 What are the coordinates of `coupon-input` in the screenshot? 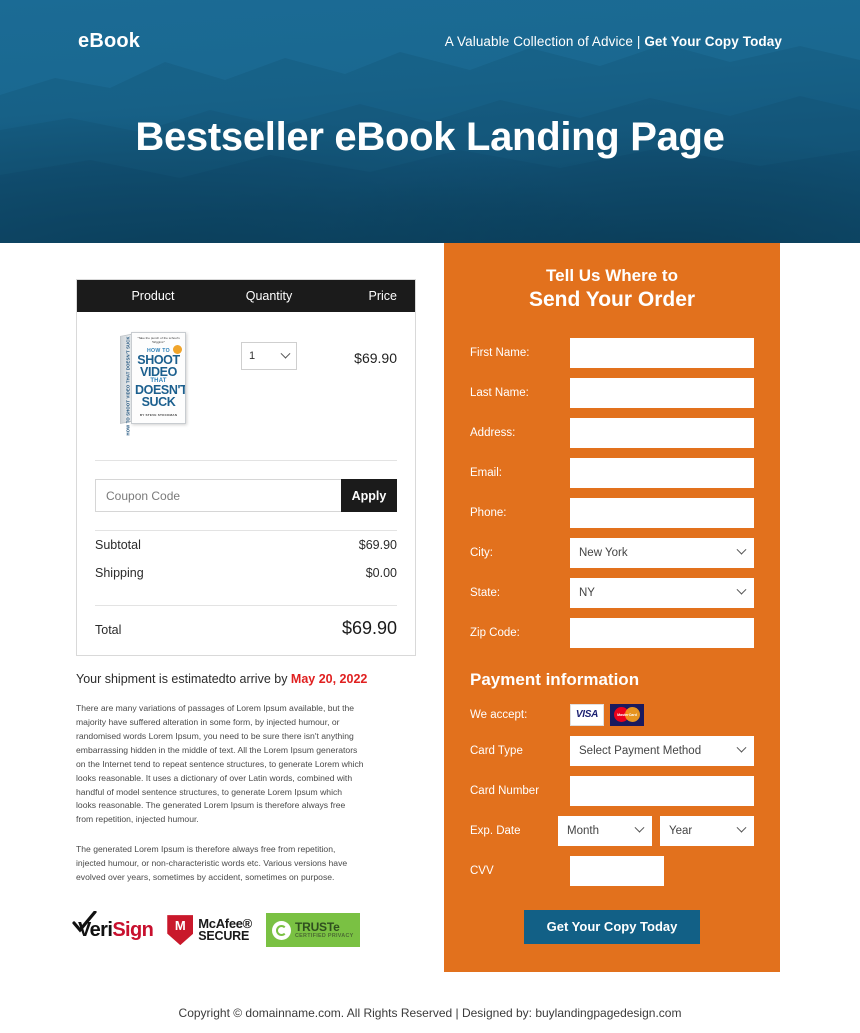 It's located at (218, 495).